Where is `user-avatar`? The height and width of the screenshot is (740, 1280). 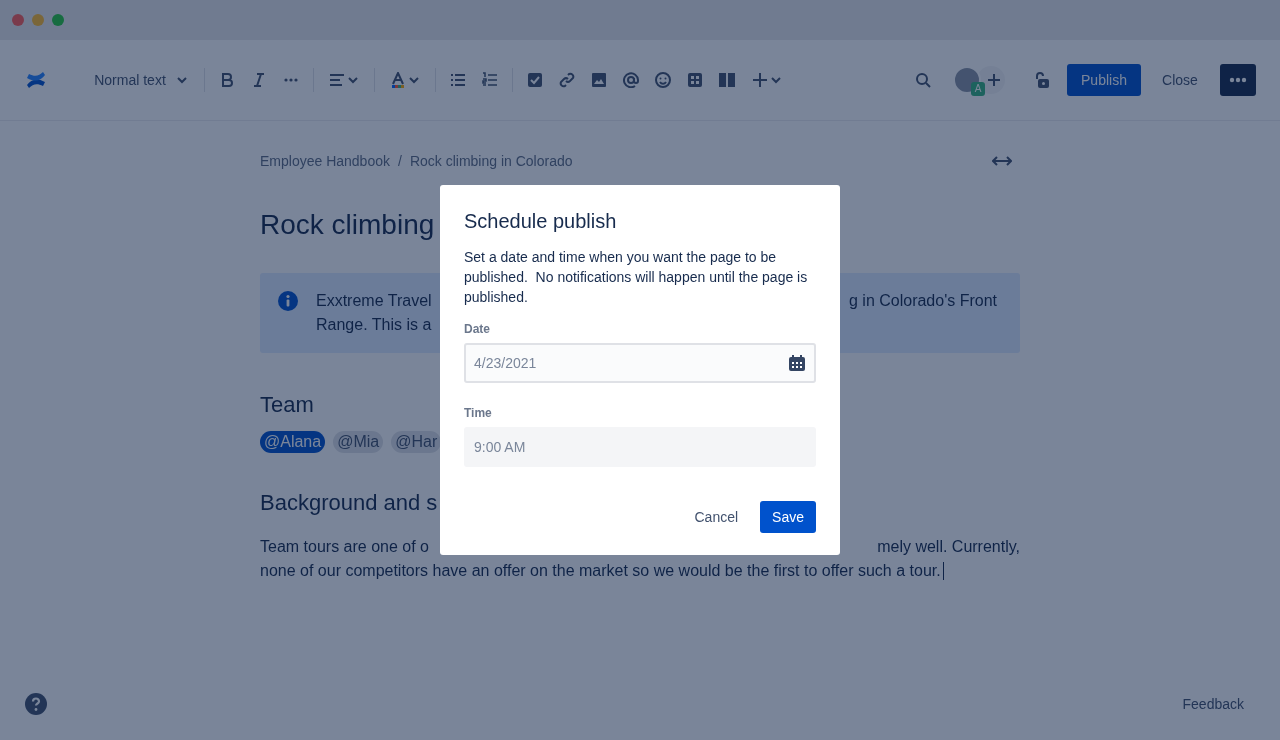
user-avatar is located at coordinates (967, 80).